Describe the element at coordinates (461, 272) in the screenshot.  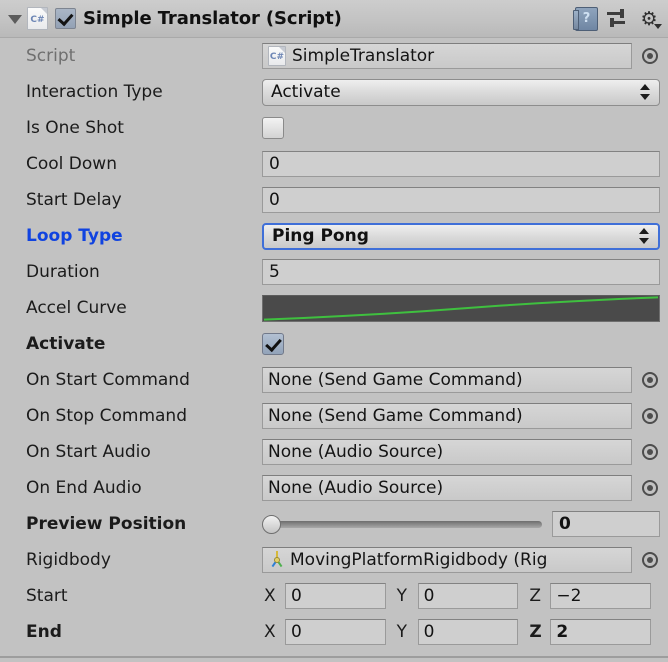
I see `duration-input: 5` at that location.